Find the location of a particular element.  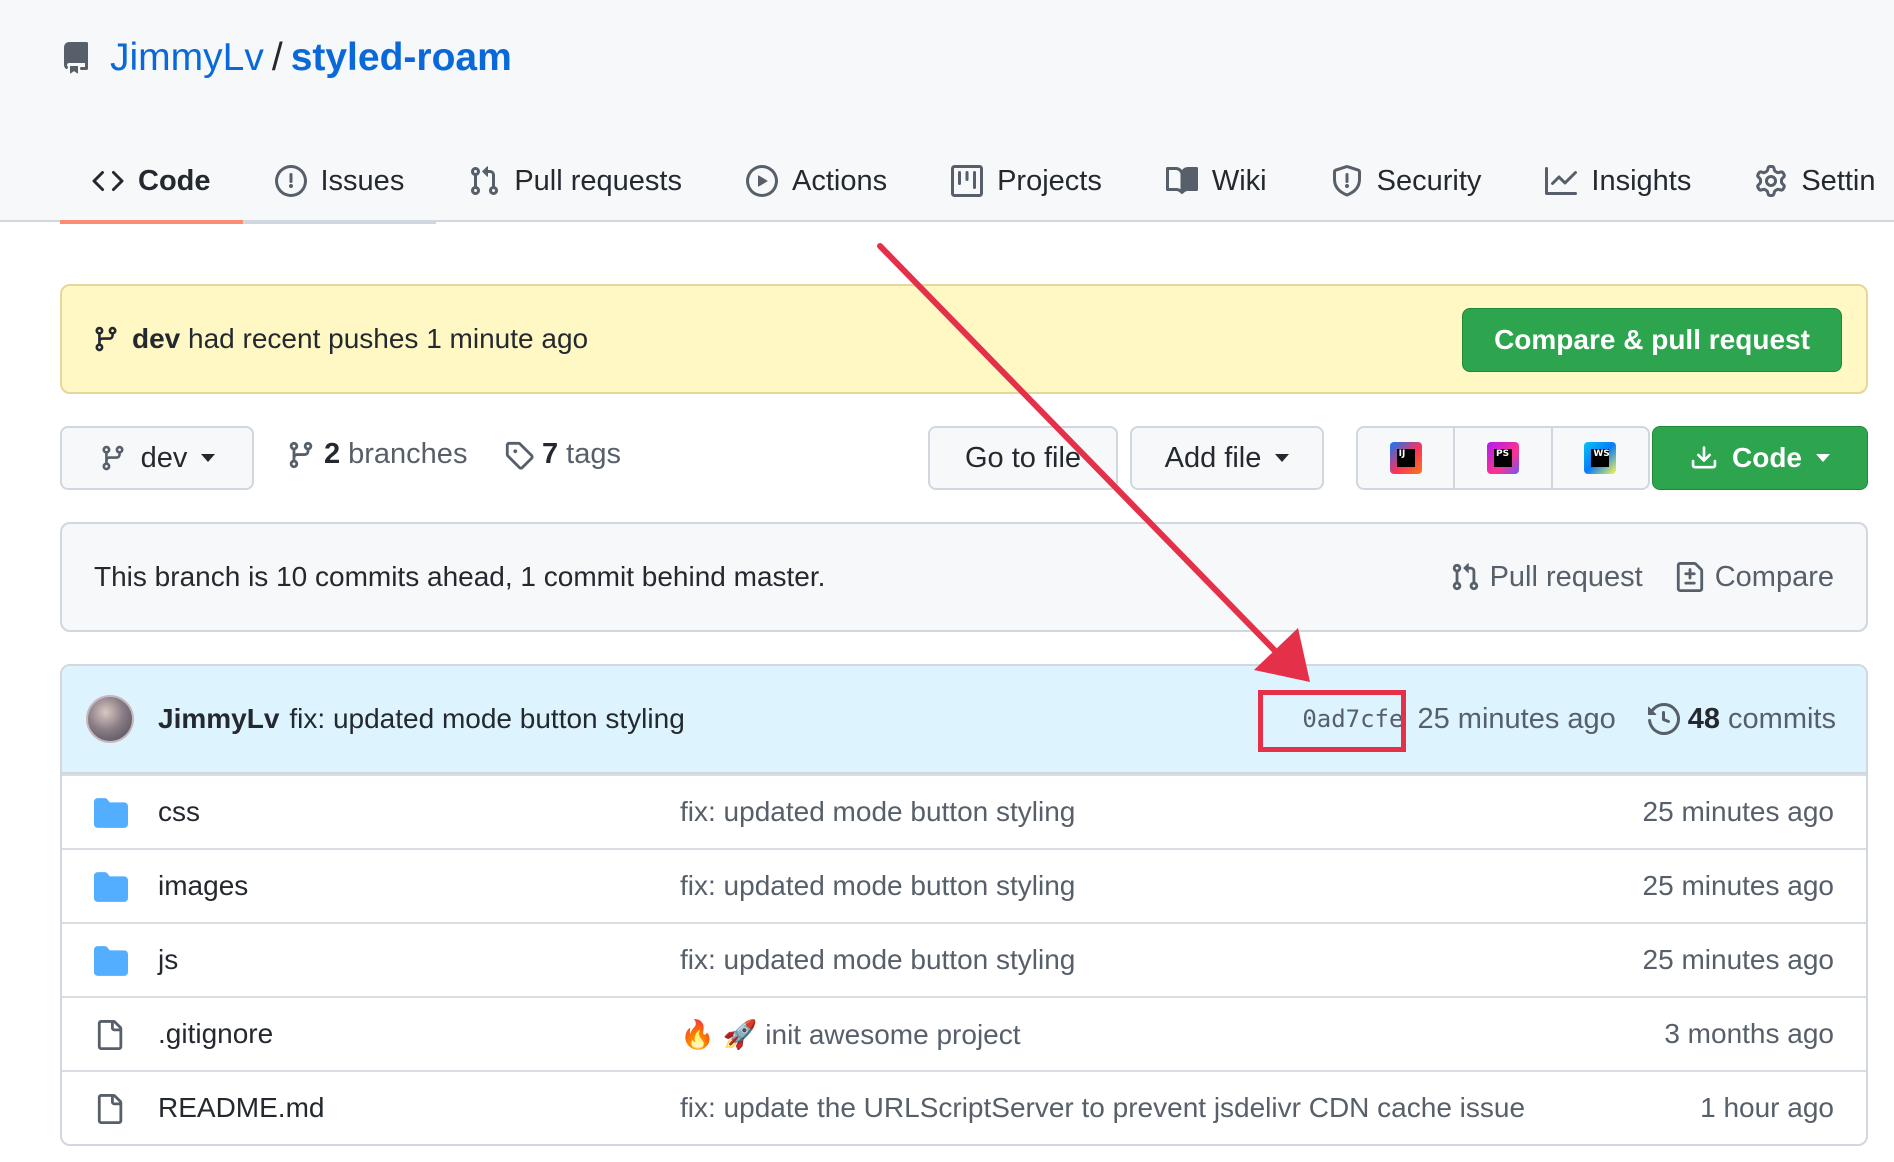

file-commit-age: 1 hour ago is located at coordinates (1767, 1107).